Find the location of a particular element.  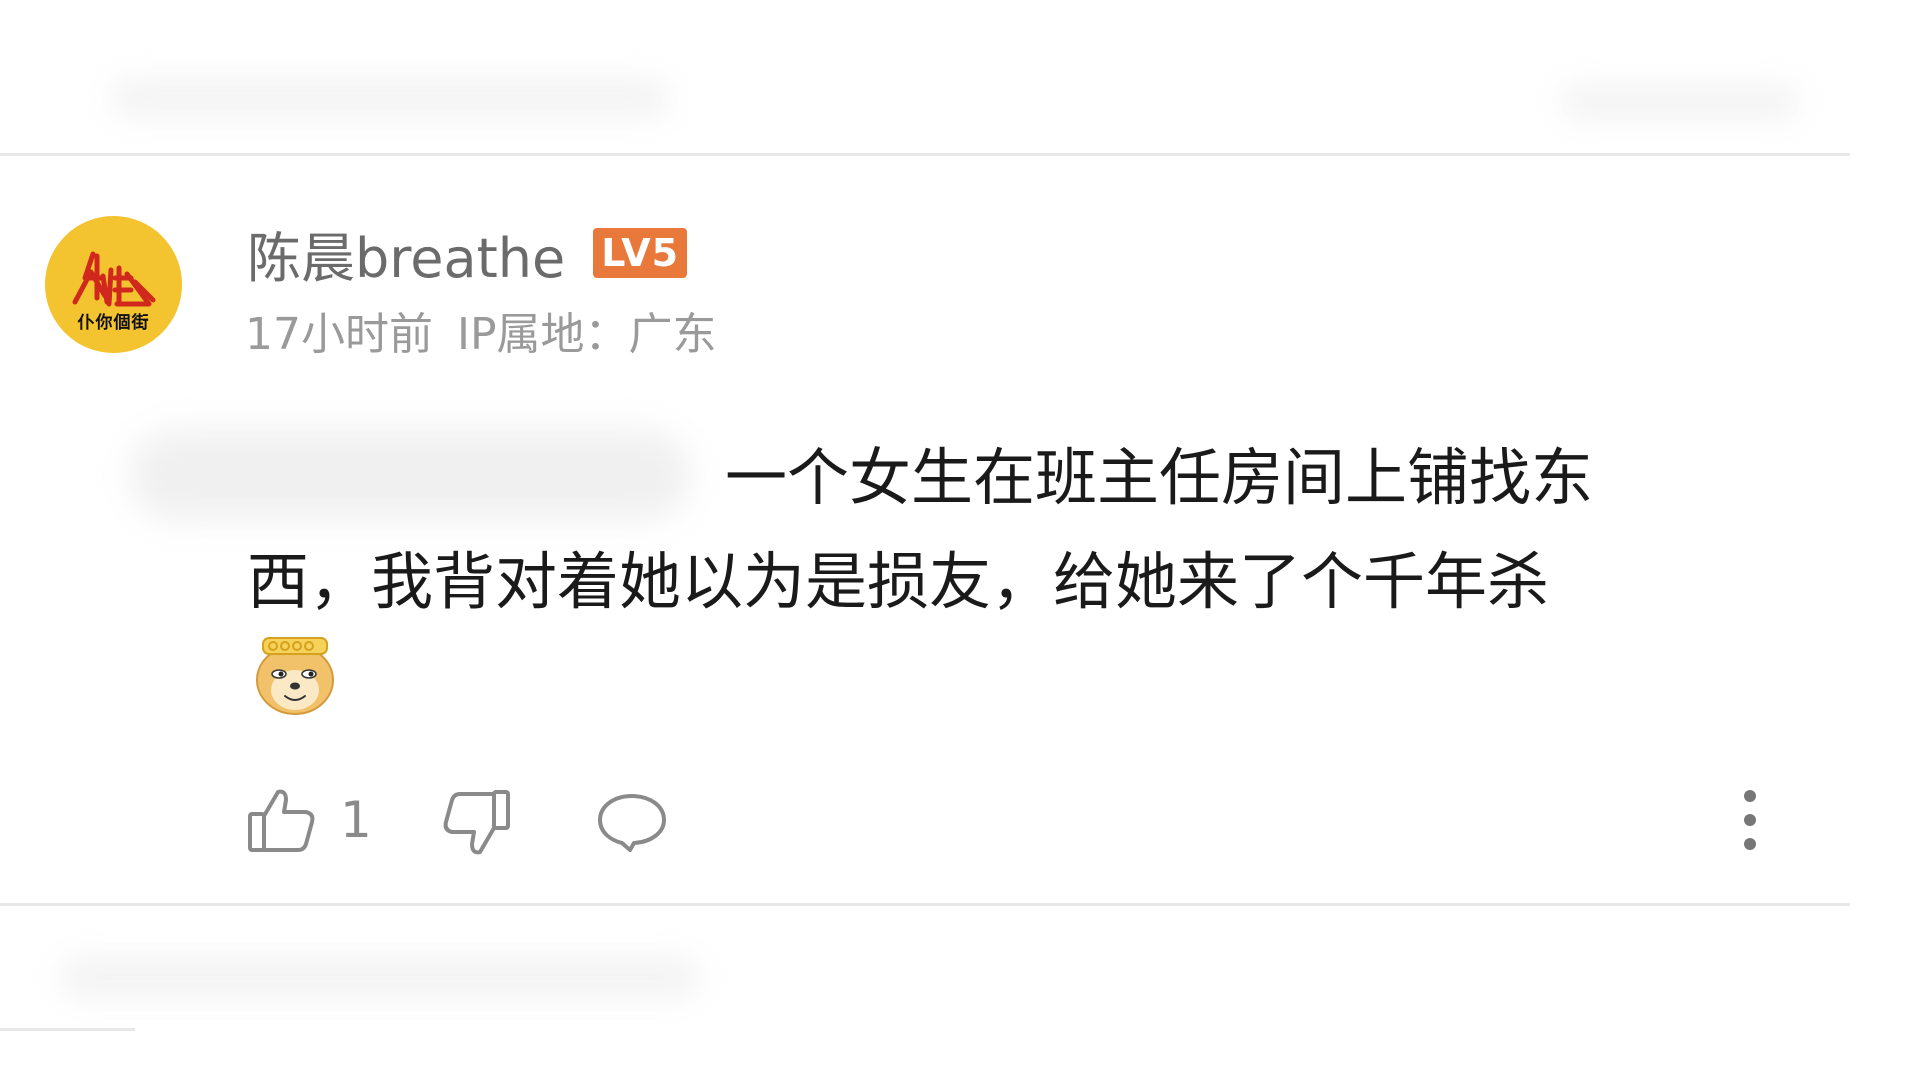

blurred-previous-comment is located at coordinates (390, 98).